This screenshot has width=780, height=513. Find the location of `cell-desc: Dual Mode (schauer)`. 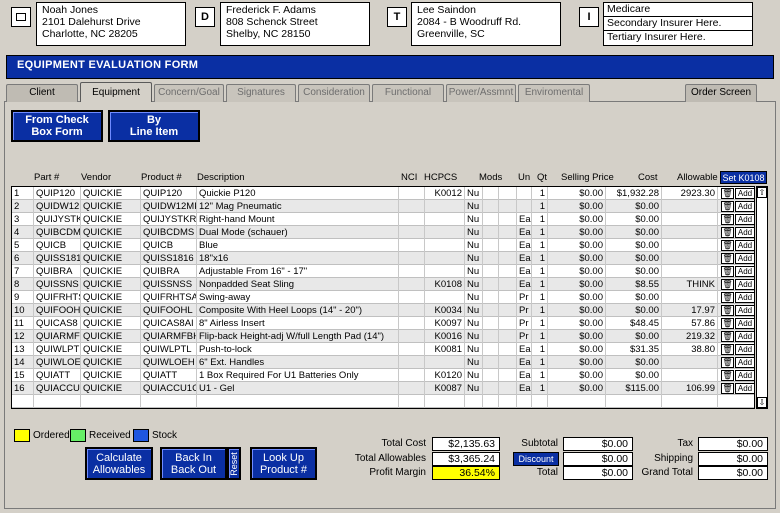

cell-desc: Dual Mode (schauer) is located at coordinates (298, 232).